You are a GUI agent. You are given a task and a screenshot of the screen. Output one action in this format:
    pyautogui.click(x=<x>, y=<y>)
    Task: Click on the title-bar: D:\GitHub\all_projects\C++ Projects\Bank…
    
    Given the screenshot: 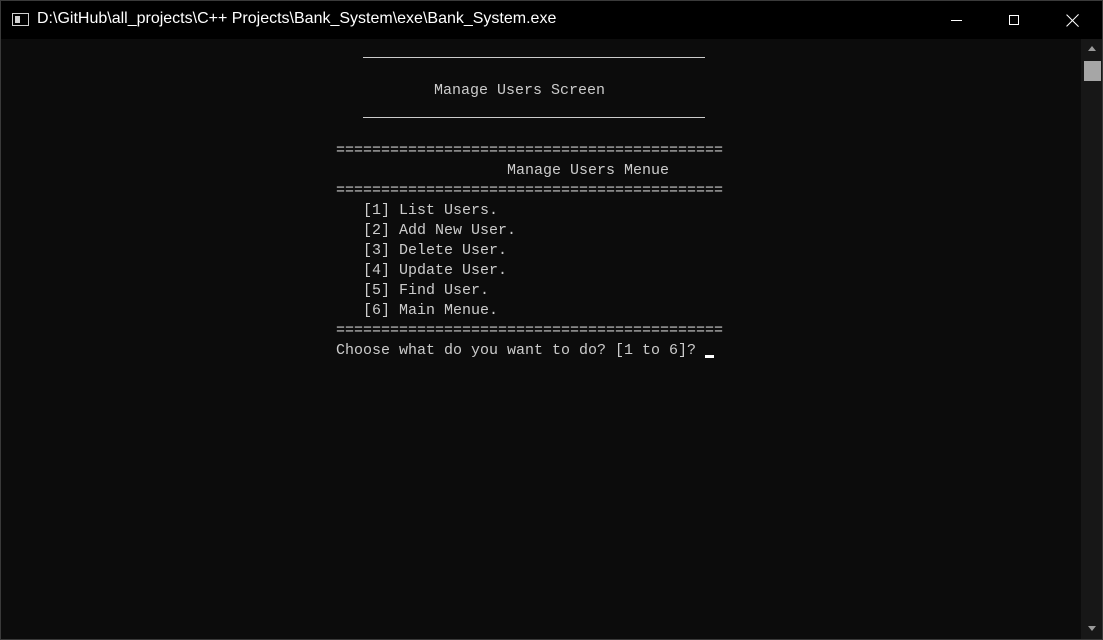 What is the action you would take?
    pyautogui.click(x=551, y=20)
    